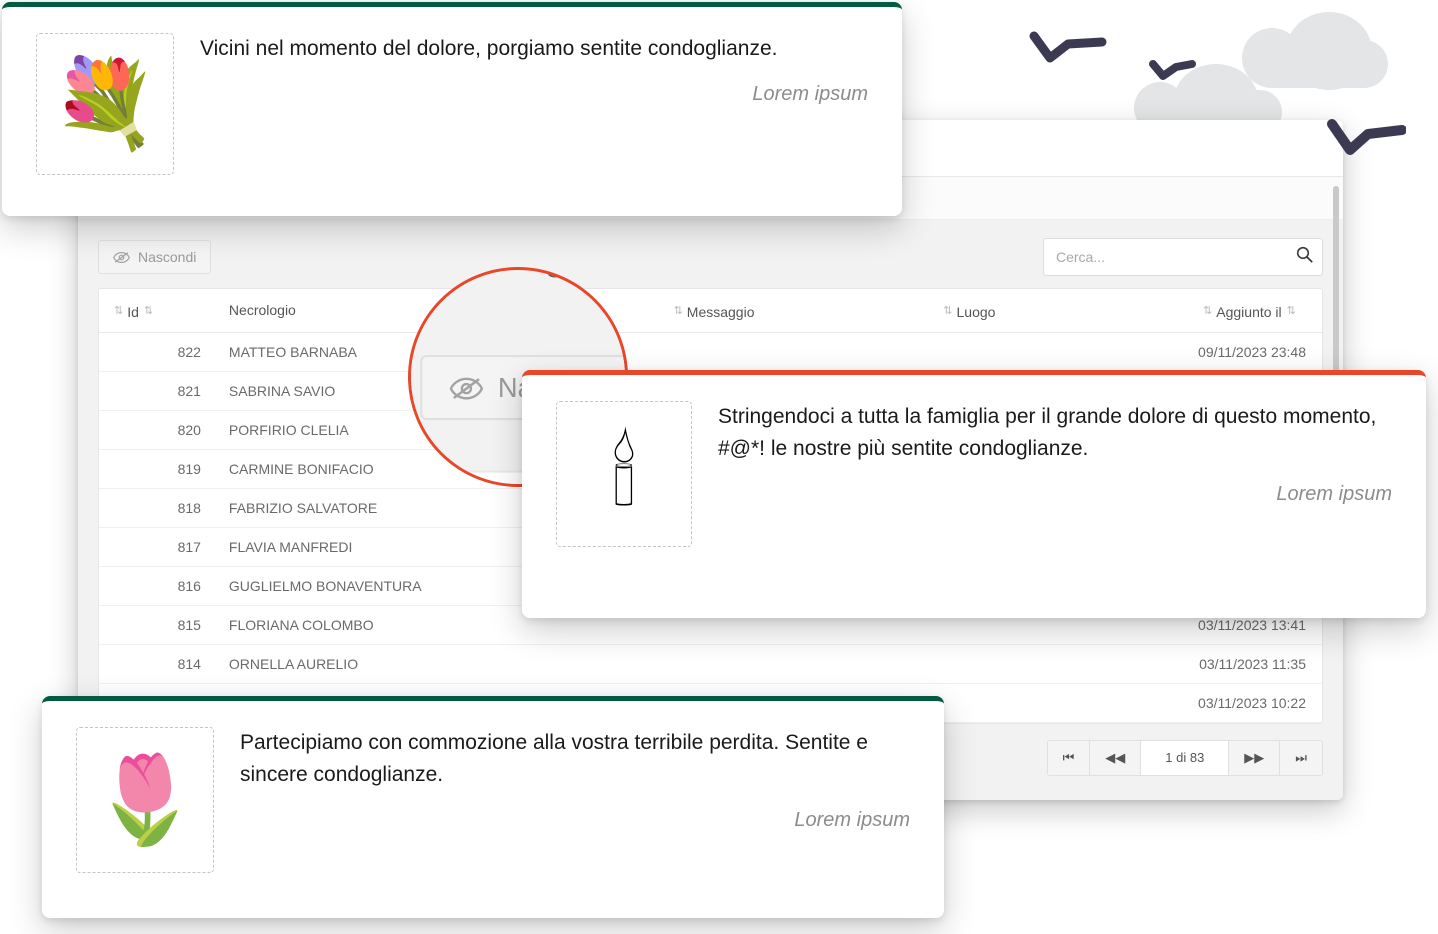 The width and height of the screenshot is (1438, 934). What do you see at coordinates (167, 257) in the screenshot?
I see `hide-button-label: Nascondi` at bounding box center [167, 257].